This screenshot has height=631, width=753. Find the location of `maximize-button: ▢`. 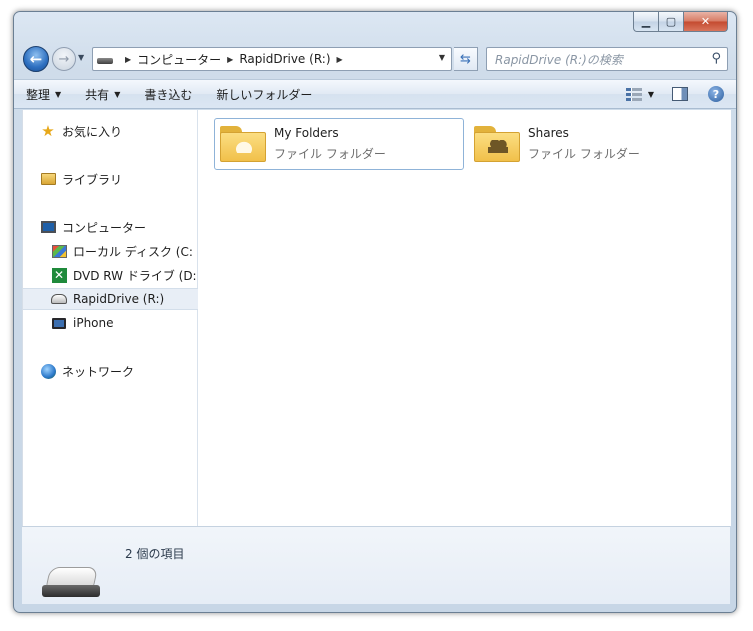

maximize-button: ▢ is located at coordinates (671, 22).